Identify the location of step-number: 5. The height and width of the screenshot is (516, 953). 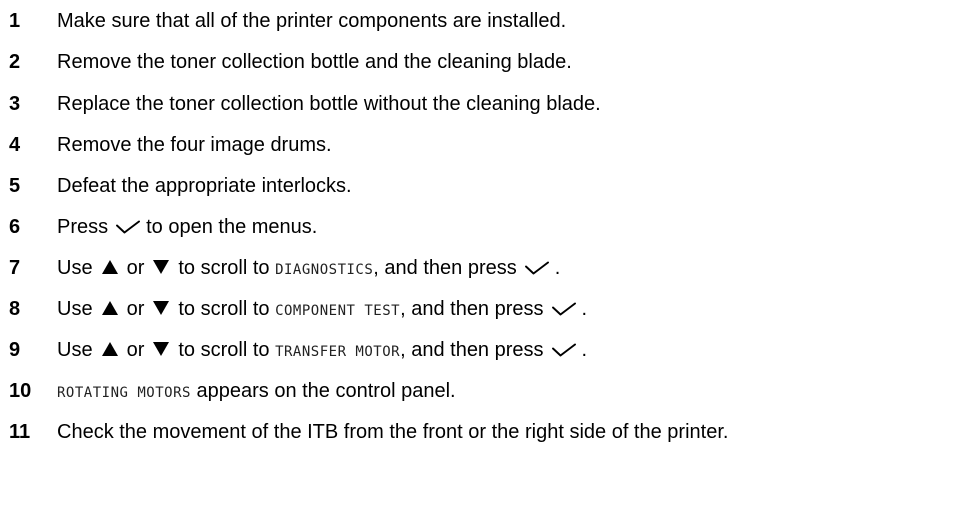
(15, 186).